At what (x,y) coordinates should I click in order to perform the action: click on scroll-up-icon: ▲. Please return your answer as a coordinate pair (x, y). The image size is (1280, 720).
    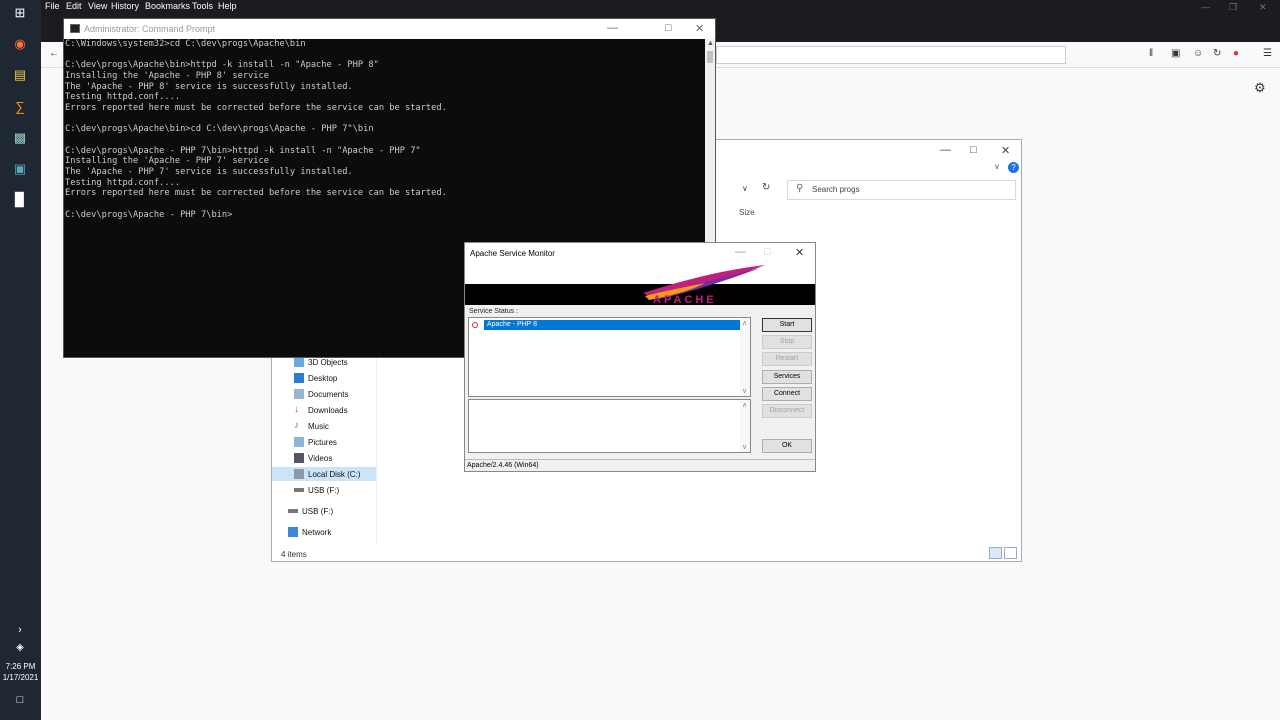
    Looking at the image, I should click on (710, 43).